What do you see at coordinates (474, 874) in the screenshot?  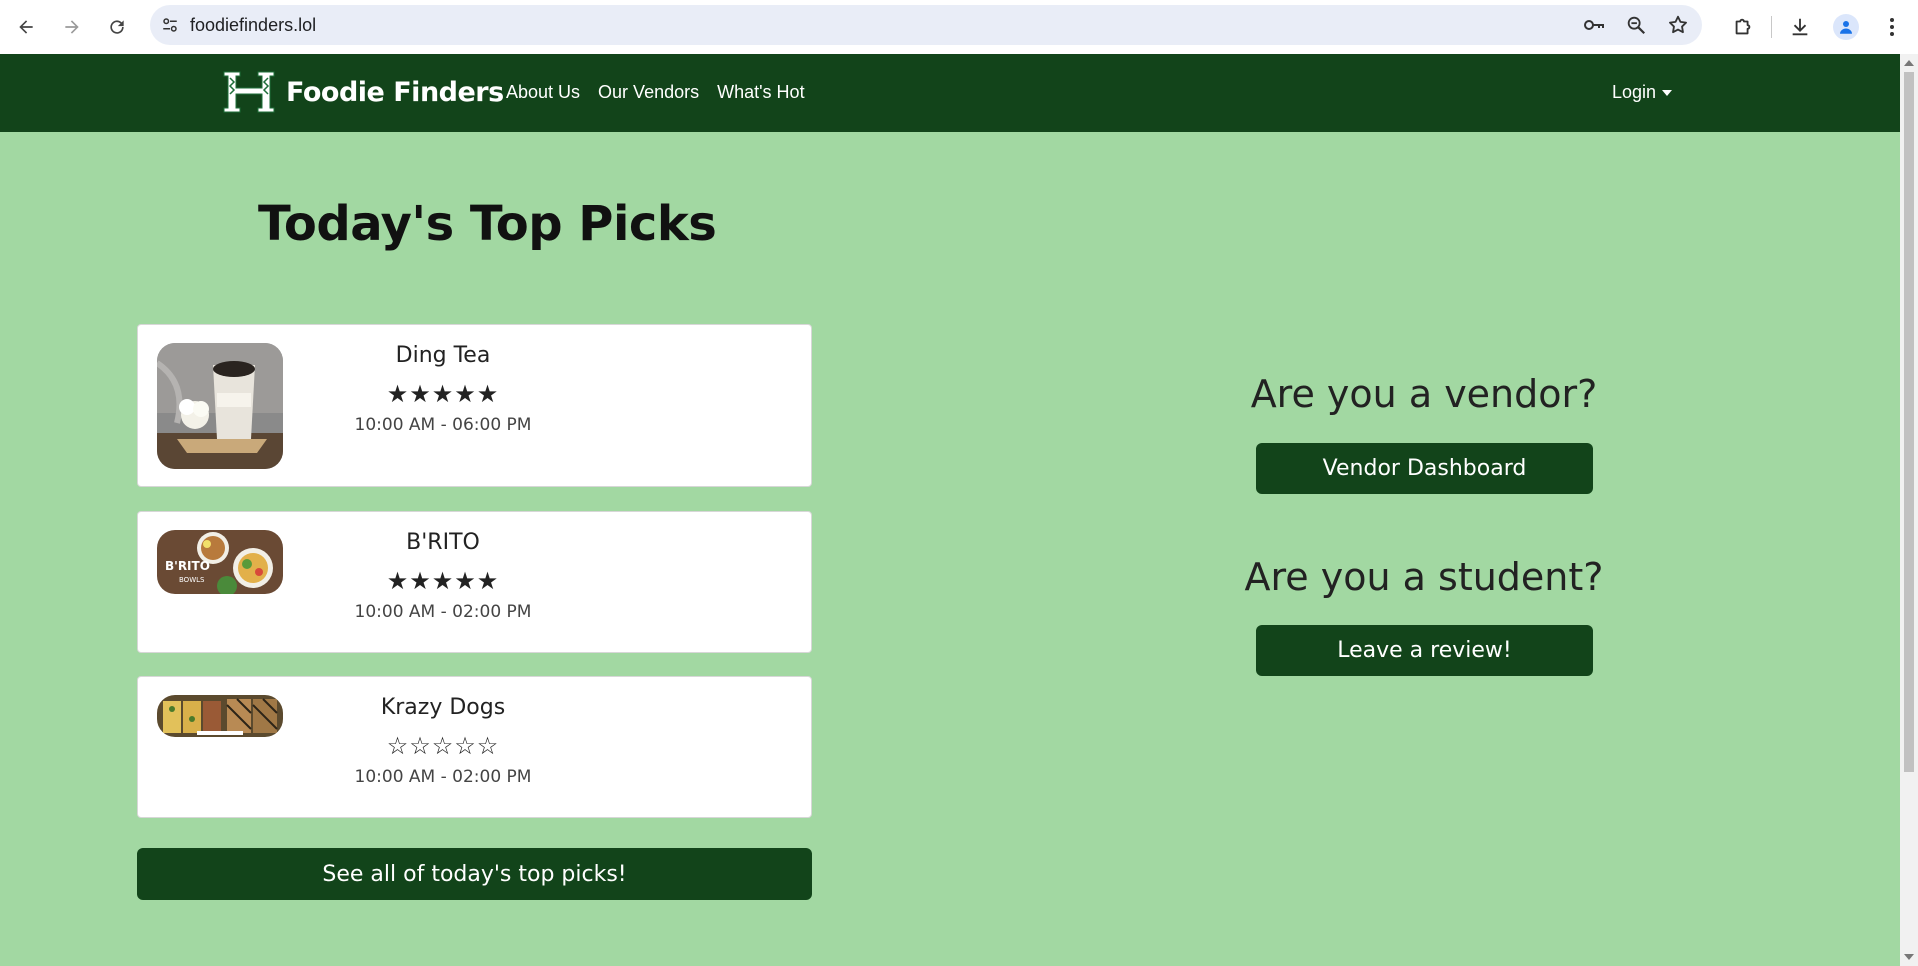 I see `see-all-top-picks-button: See all of today's top picks!` at bounding box center [474, 874].